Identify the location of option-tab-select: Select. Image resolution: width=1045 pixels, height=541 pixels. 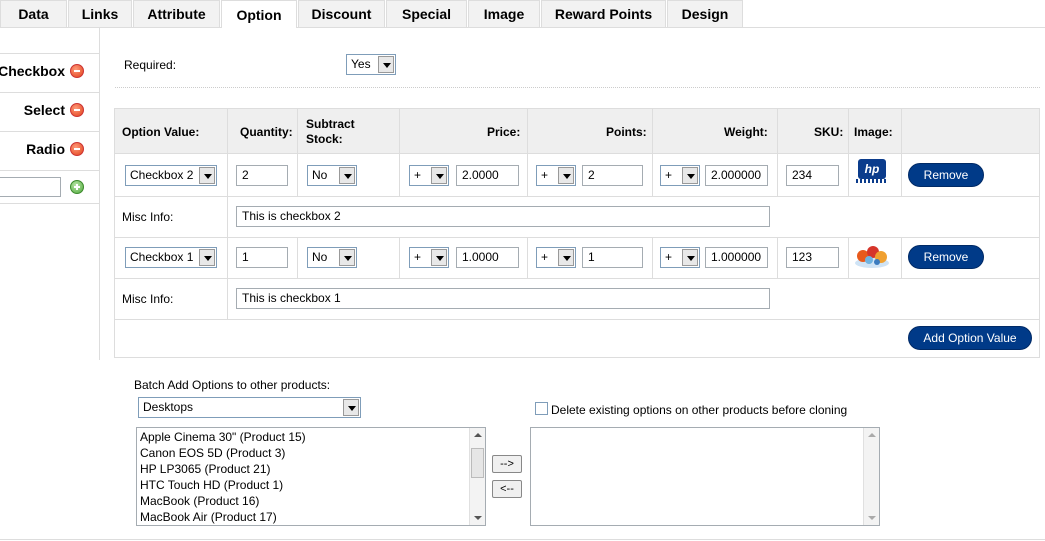
(50, 109).